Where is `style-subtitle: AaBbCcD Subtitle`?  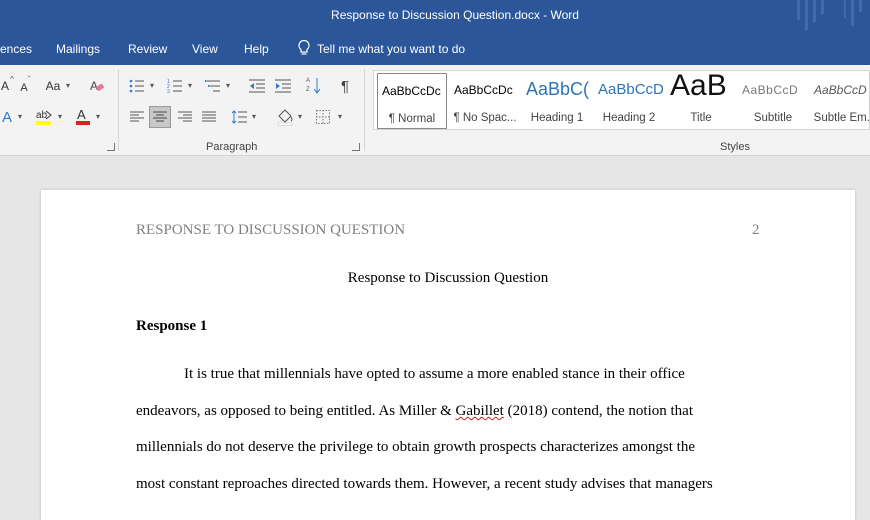 style-subtitle: AaBbCcD Subtitle is located at coordinates (773, 101).